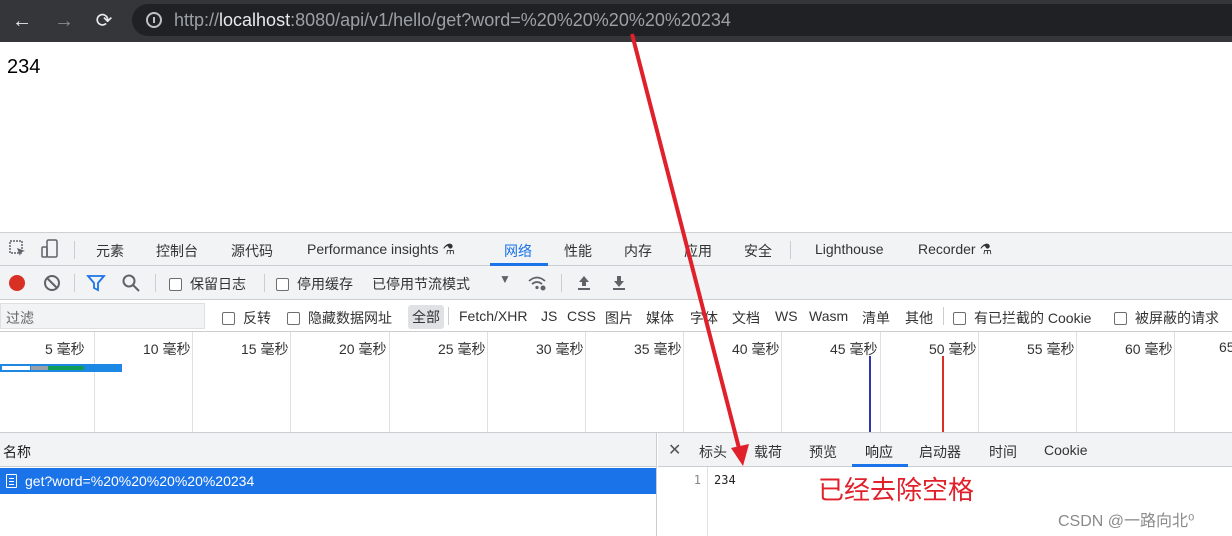 Image resolution: width=1232 pixels, height=536 pixels. I want to click on blocked-requests-label: 被屏蔽的请求, so click(1177, 318).